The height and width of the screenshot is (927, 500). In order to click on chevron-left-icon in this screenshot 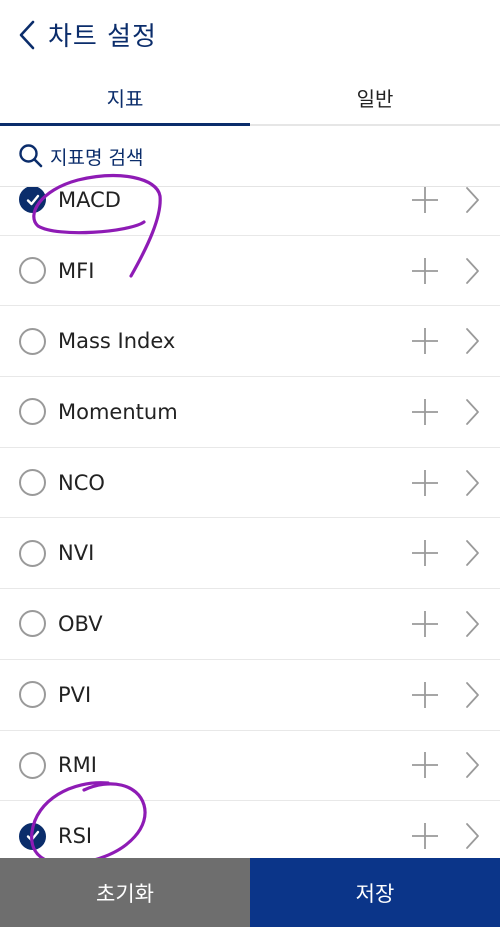, I will do `click(27, 35)`.